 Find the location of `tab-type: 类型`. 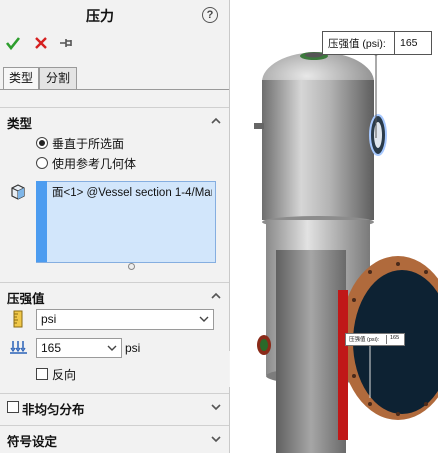

tab-type: 类型 is located at coordinates (21, 78).